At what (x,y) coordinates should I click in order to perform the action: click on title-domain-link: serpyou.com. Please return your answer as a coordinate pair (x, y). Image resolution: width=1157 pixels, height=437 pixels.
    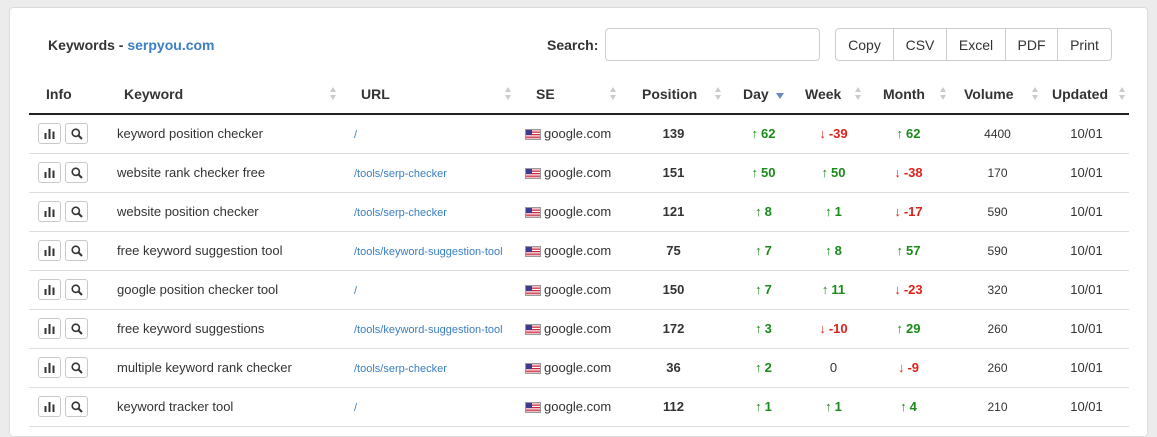
    Looking at the image, I should click on (170, 45).